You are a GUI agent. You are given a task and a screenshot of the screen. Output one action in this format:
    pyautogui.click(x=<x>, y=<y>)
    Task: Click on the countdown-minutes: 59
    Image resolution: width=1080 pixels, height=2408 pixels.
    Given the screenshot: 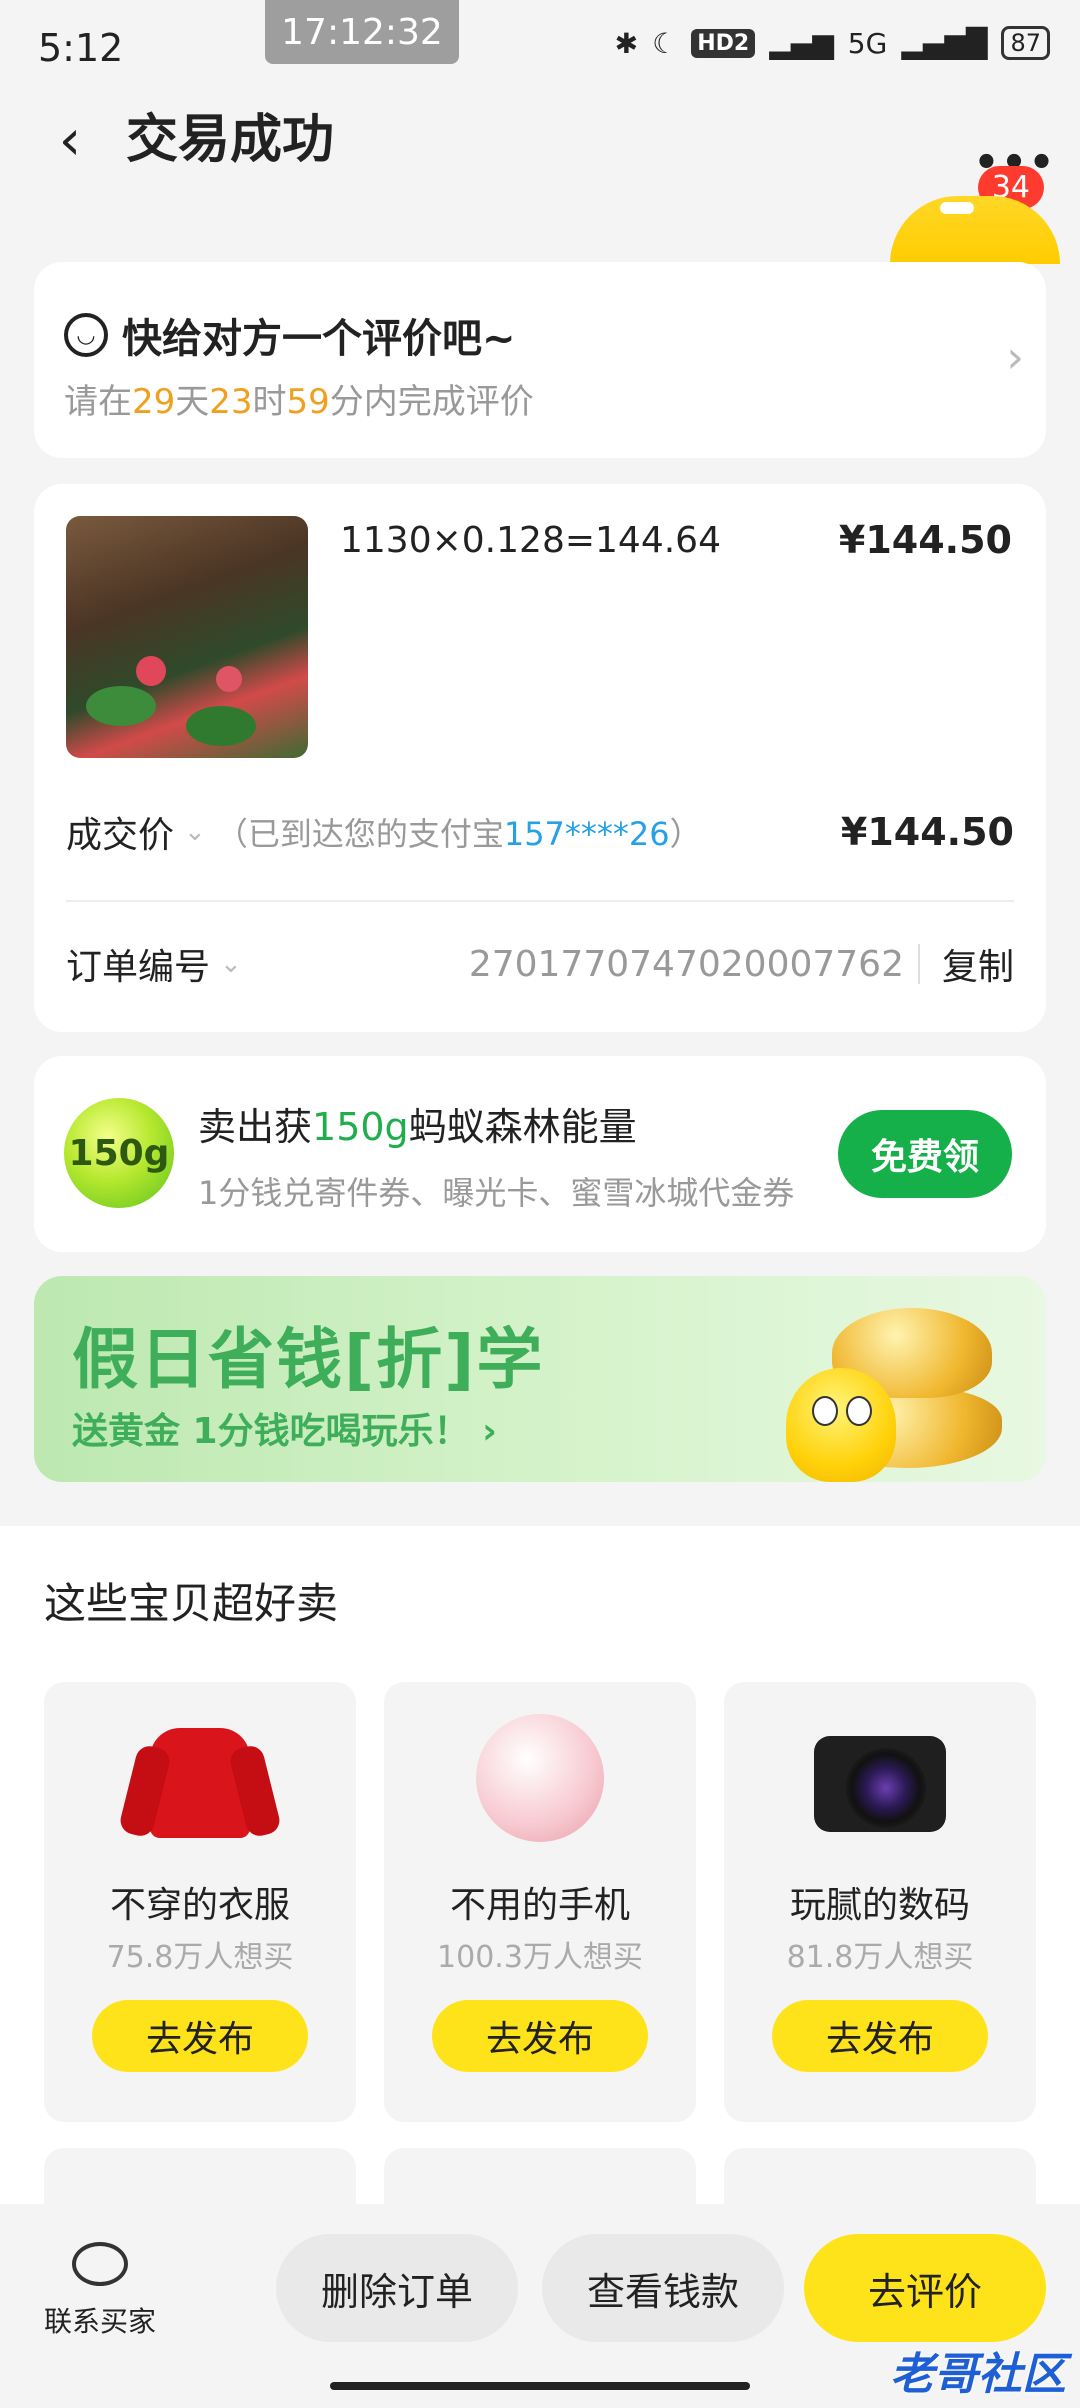 What is the action you would take?
    pyautogui.click(x=308, y=402)
    